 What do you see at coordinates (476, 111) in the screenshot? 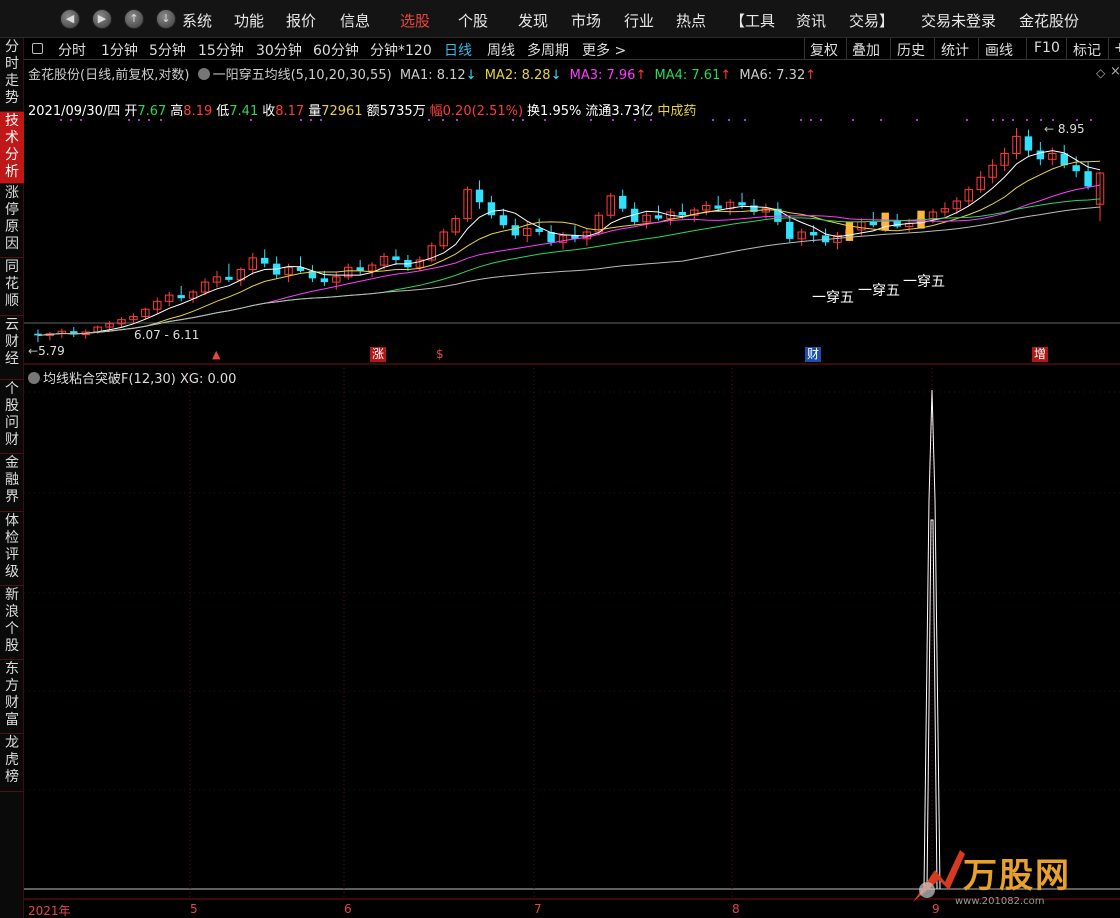
I see `quote-change: 幅0.20(2.51%)` at bounding box center [476, 111].